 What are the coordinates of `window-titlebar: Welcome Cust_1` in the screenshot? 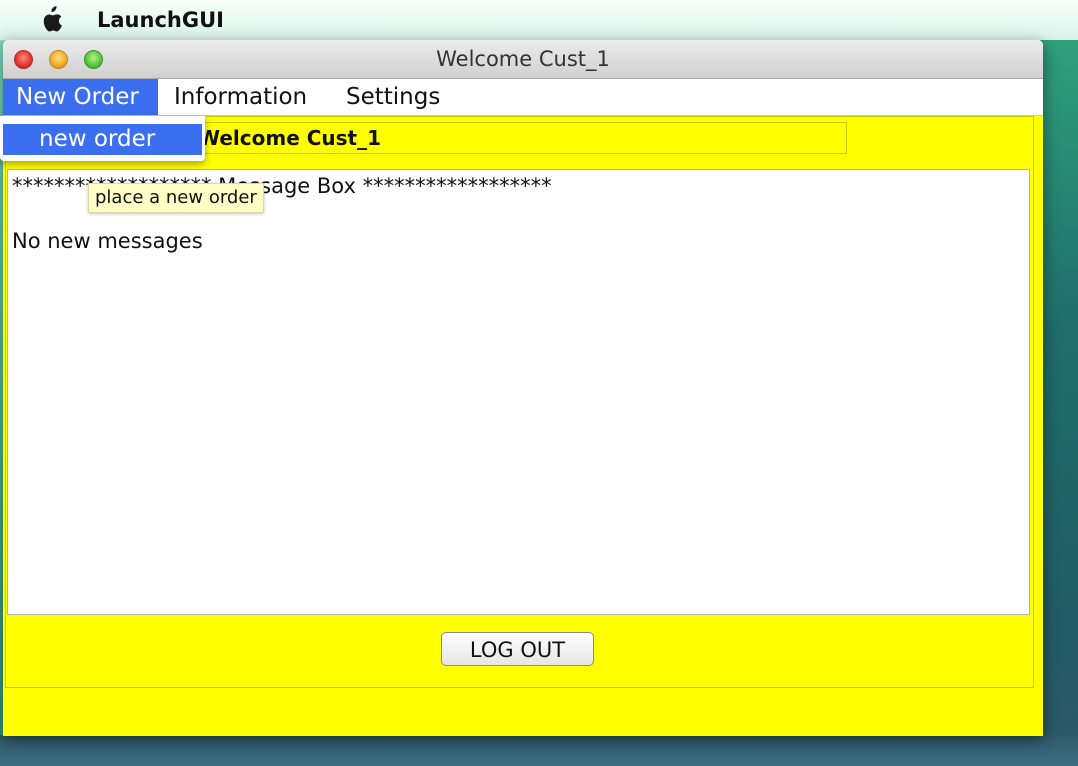 It's located at (523, 59).